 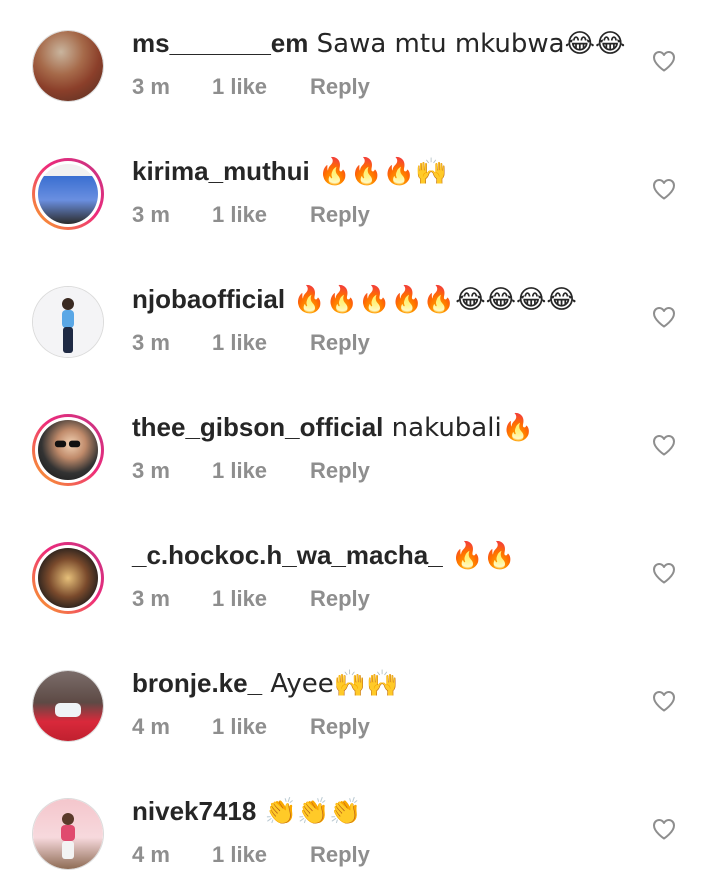 I want to click on comment-username: ms_______em, so click(x=220, y=43).